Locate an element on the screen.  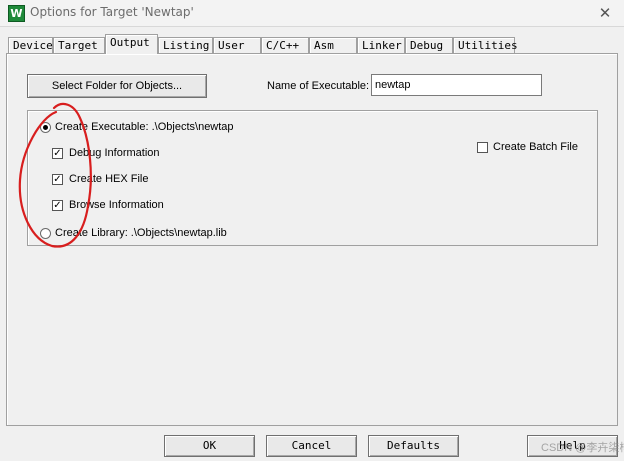
create-batch-file-checkbox is located at coordinates (482, 147).